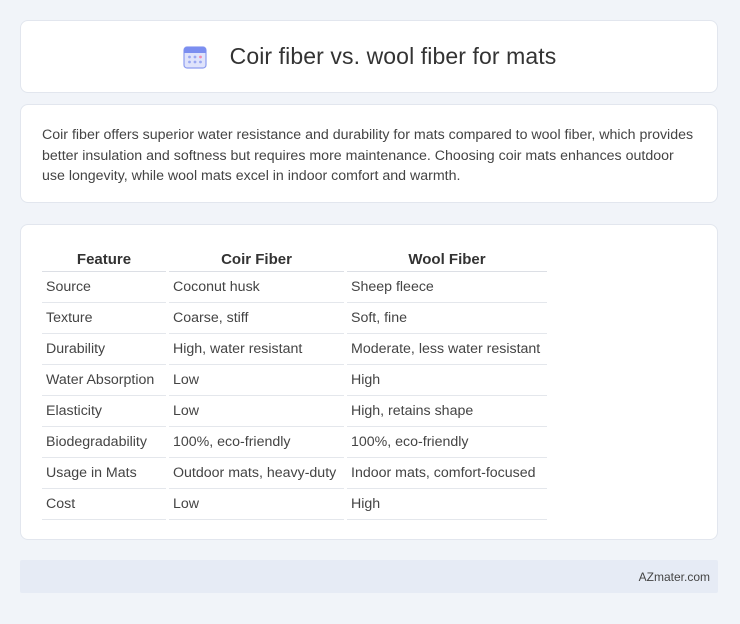 This screenshot has height=624, width=740. What do you see at coordinates (195, 57) in the screenshot?
I see `calendar-icon` at bounding box center [195, 57].